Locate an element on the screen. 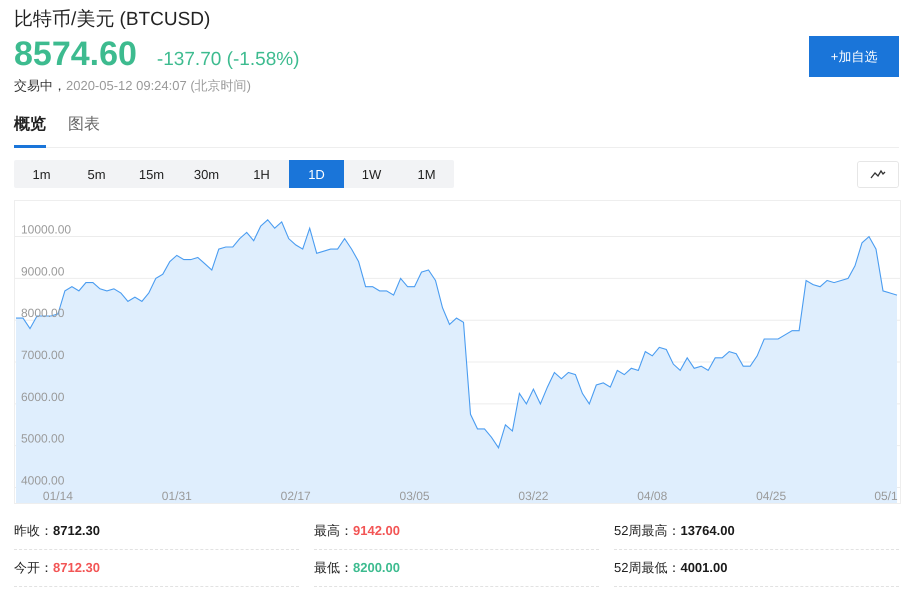  stat-label: 昨收： is located at coordinates (33, 530).